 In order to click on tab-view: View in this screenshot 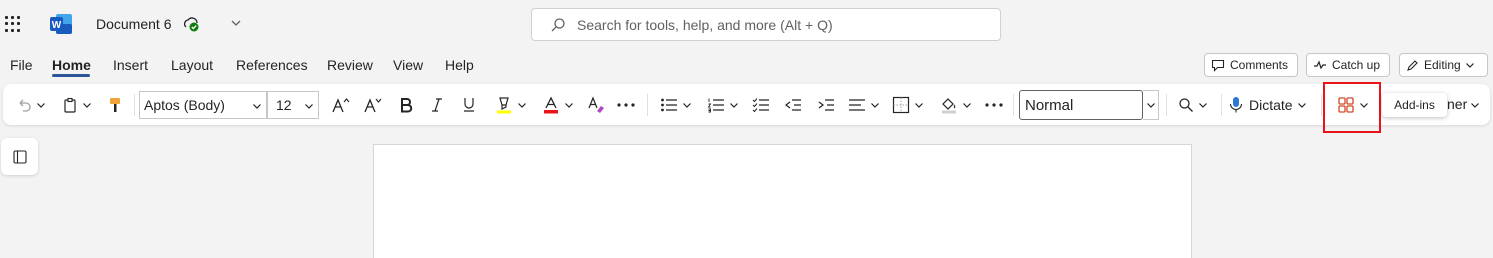, I will do `click(408, 65)`.